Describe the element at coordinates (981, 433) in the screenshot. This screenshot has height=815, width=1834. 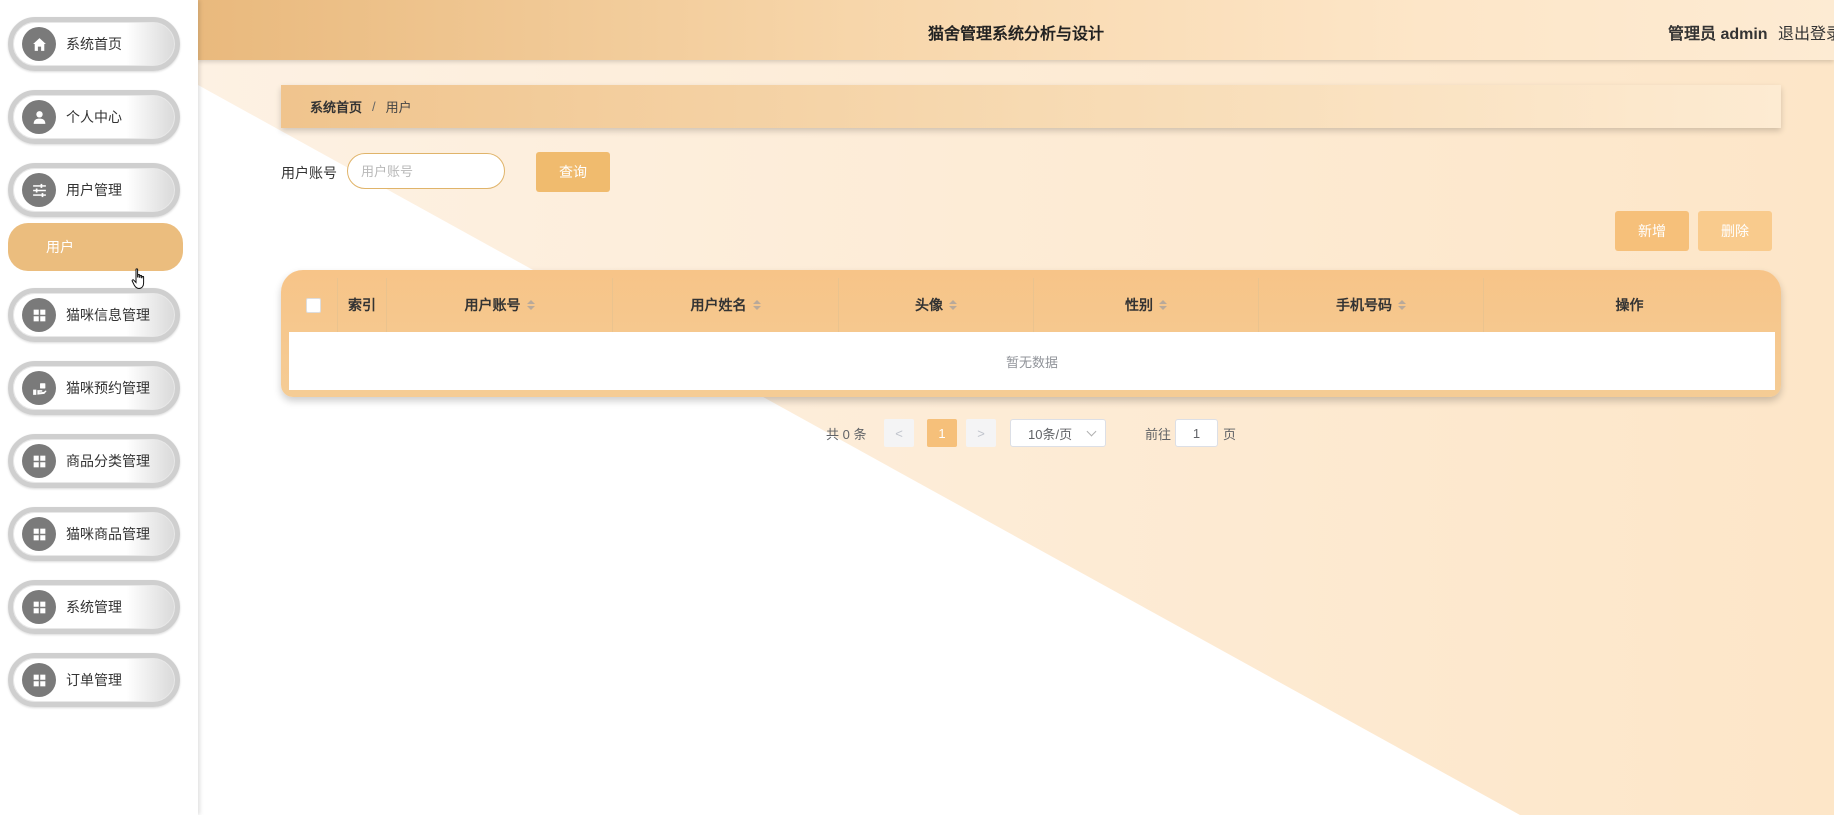
I see `pagination-next-button: >` at that location.